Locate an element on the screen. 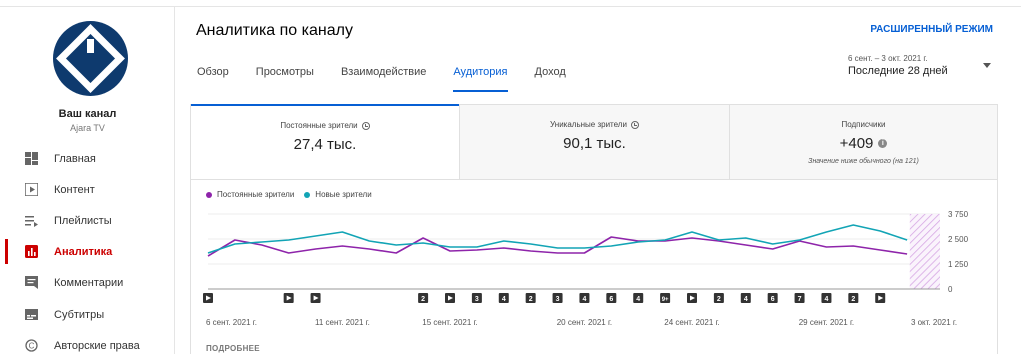  sidebar-item-copyright: C Авторские права is located at coordinates (87, 342).